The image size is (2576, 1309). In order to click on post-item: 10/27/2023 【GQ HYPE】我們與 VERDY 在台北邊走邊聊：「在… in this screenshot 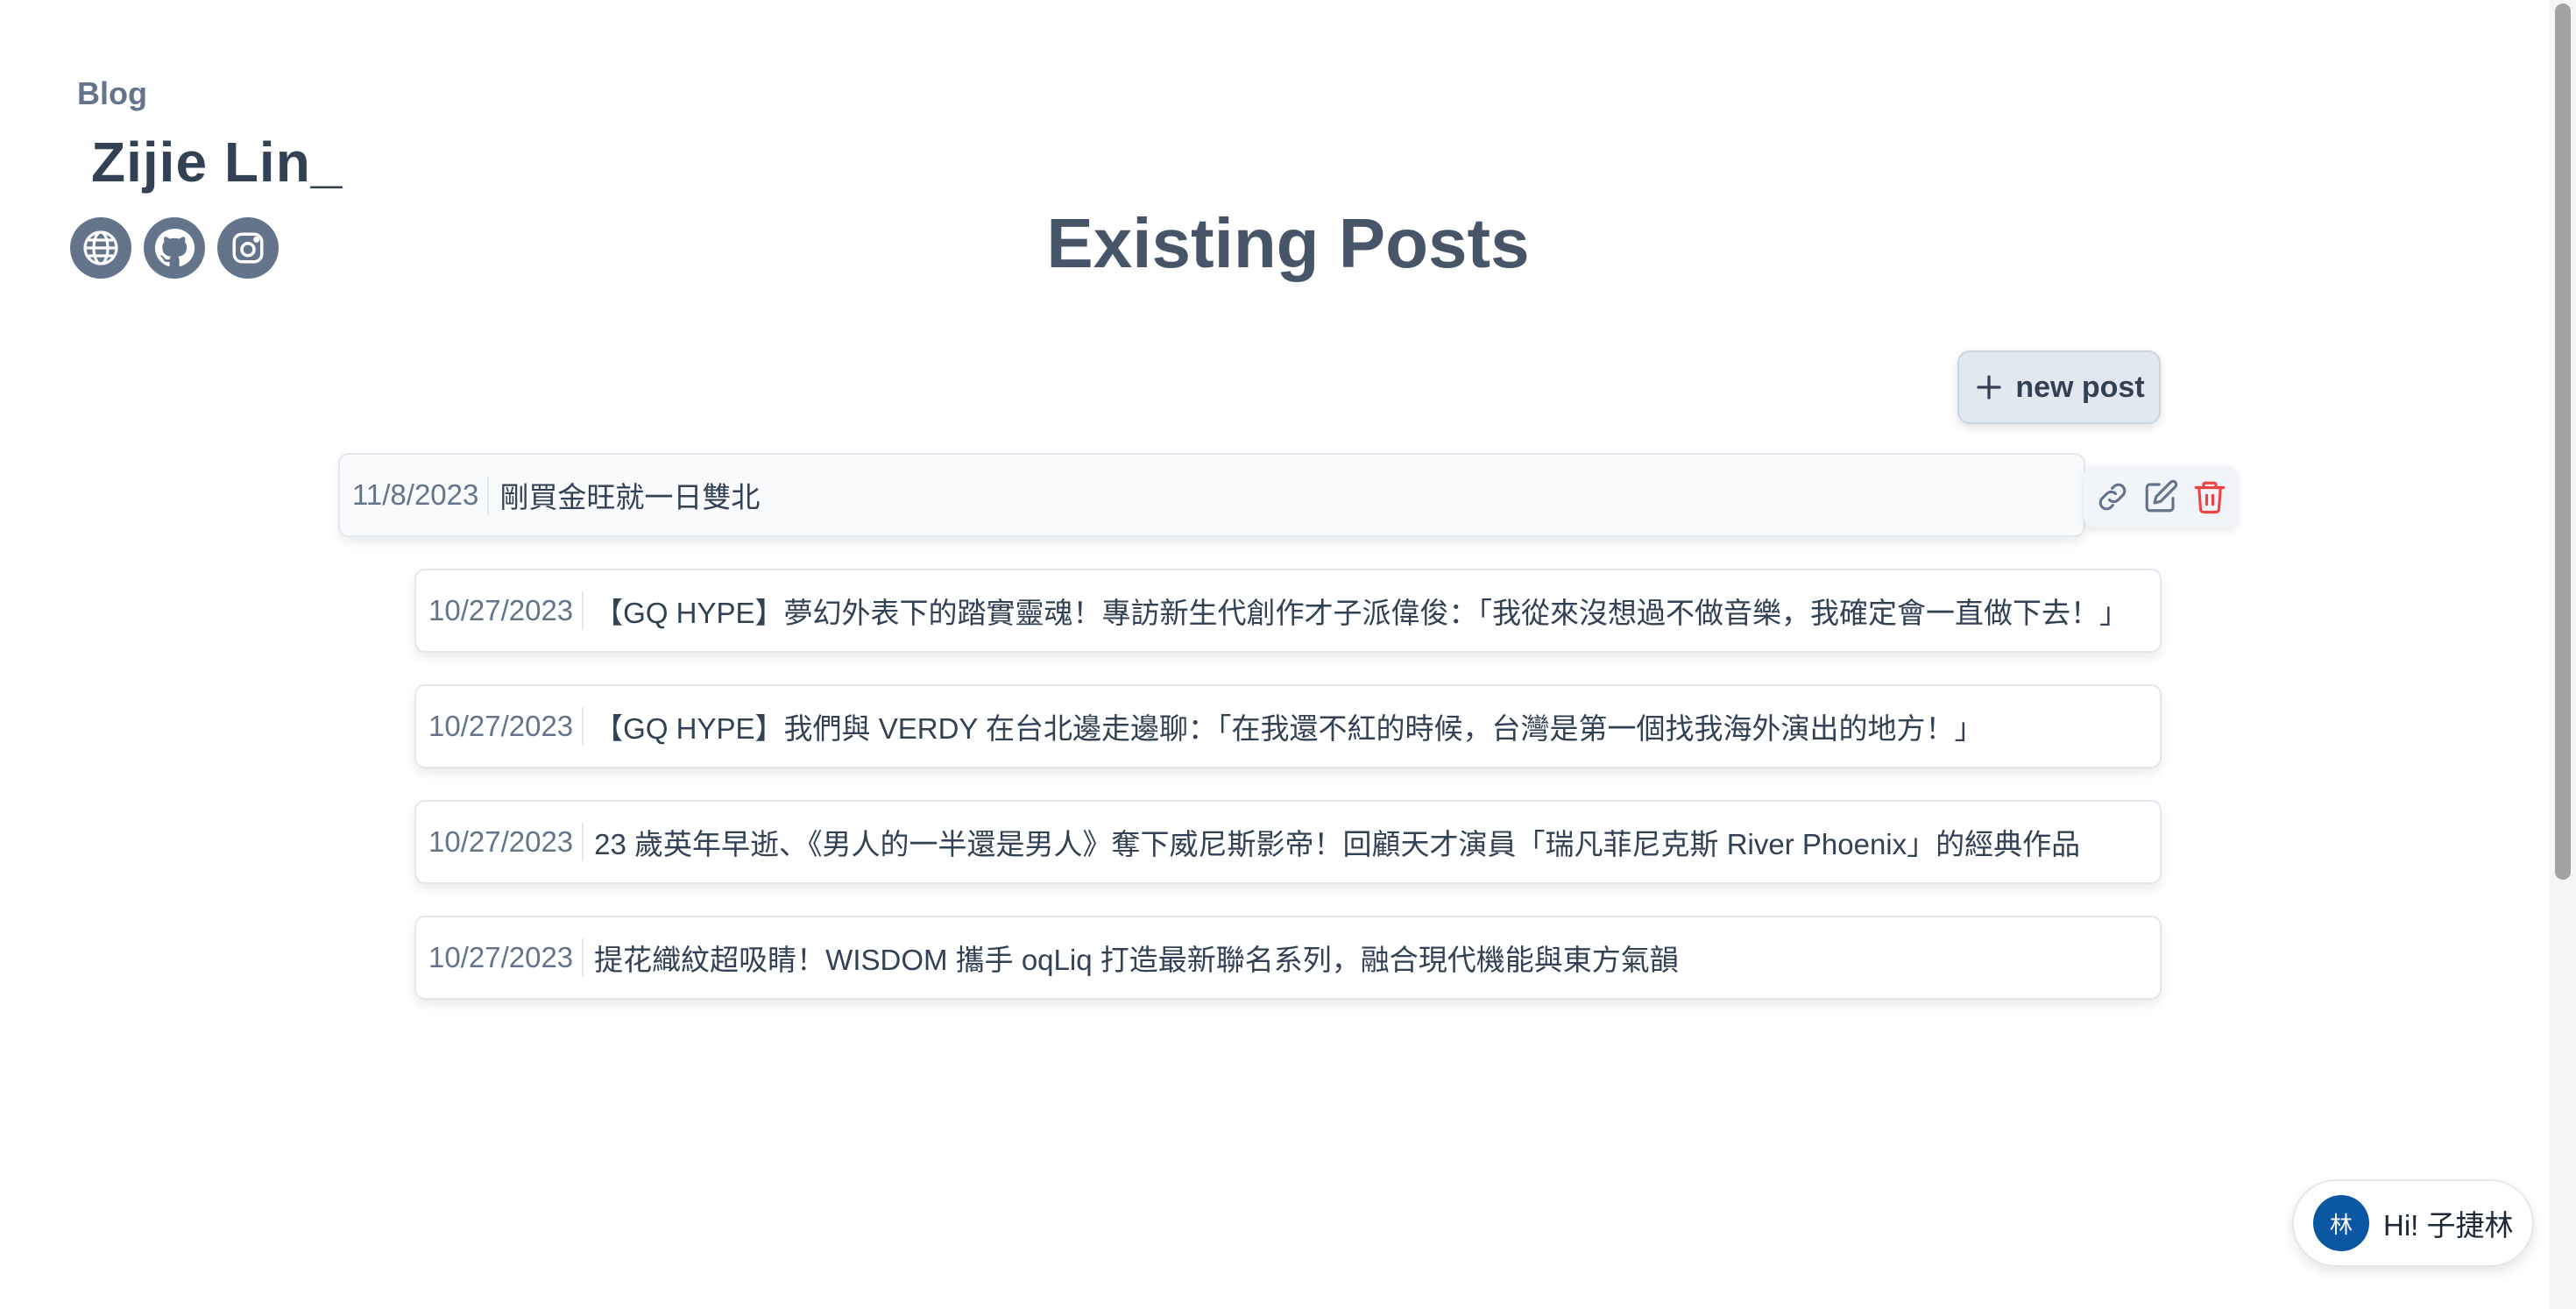, I will do `click(1288, 726)`.